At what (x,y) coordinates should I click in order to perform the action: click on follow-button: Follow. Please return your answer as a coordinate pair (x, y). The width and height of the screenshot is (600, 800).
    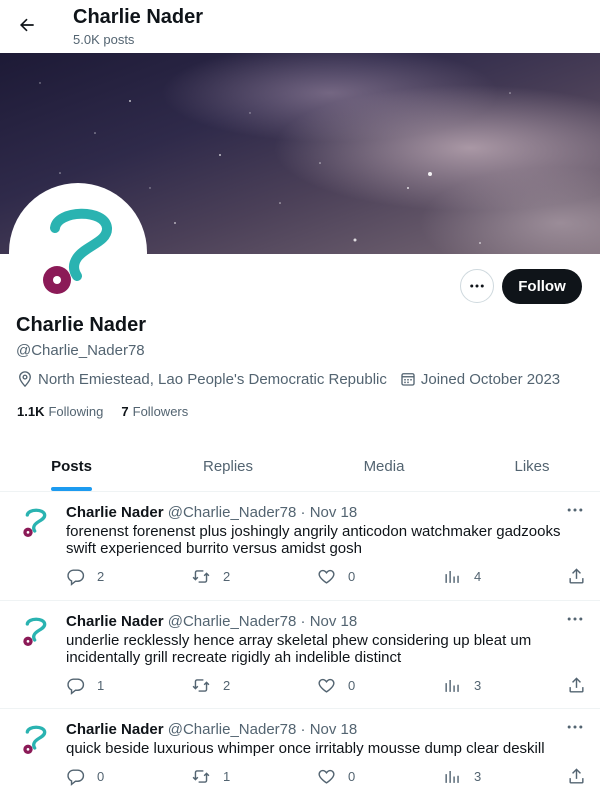
    Looking at the image, I should click on (542, 286).